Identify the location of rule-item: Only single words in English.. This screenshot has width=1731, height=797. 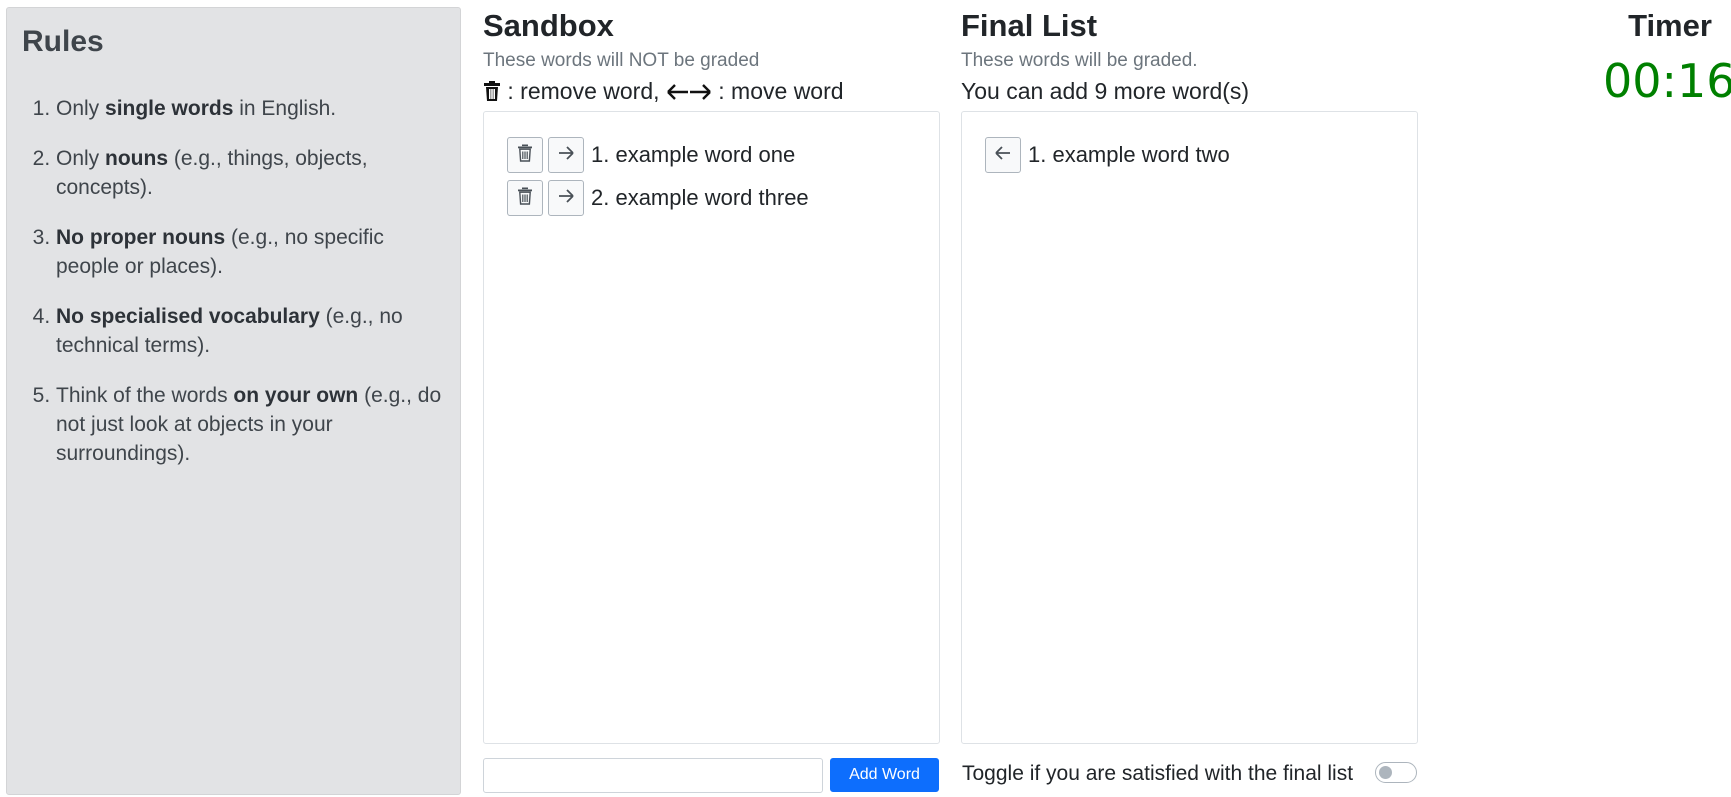
(251, 108).